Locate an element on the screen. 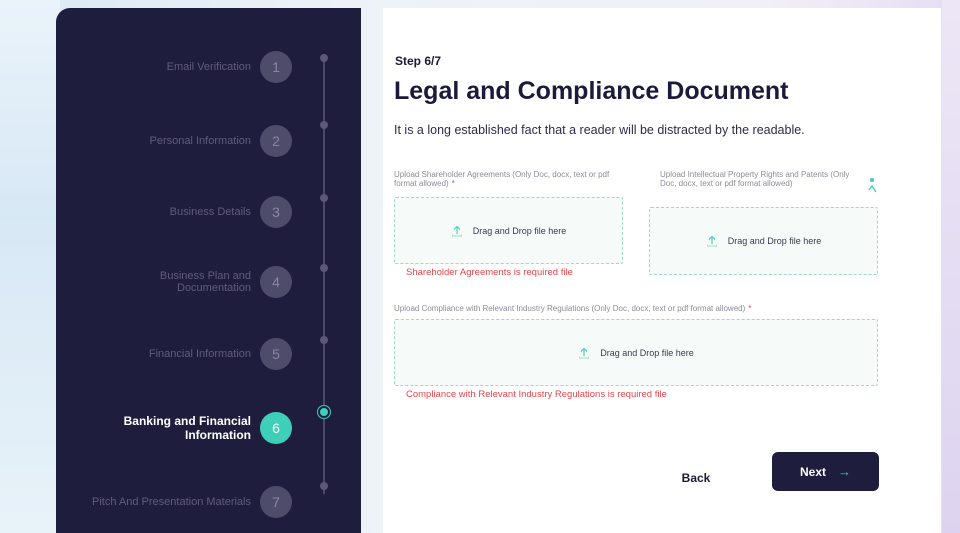 The width and height of the screenshot is (960, 533). step-banking-financial: Banking and Financial Information 6 is located at coordinates (208, 428).